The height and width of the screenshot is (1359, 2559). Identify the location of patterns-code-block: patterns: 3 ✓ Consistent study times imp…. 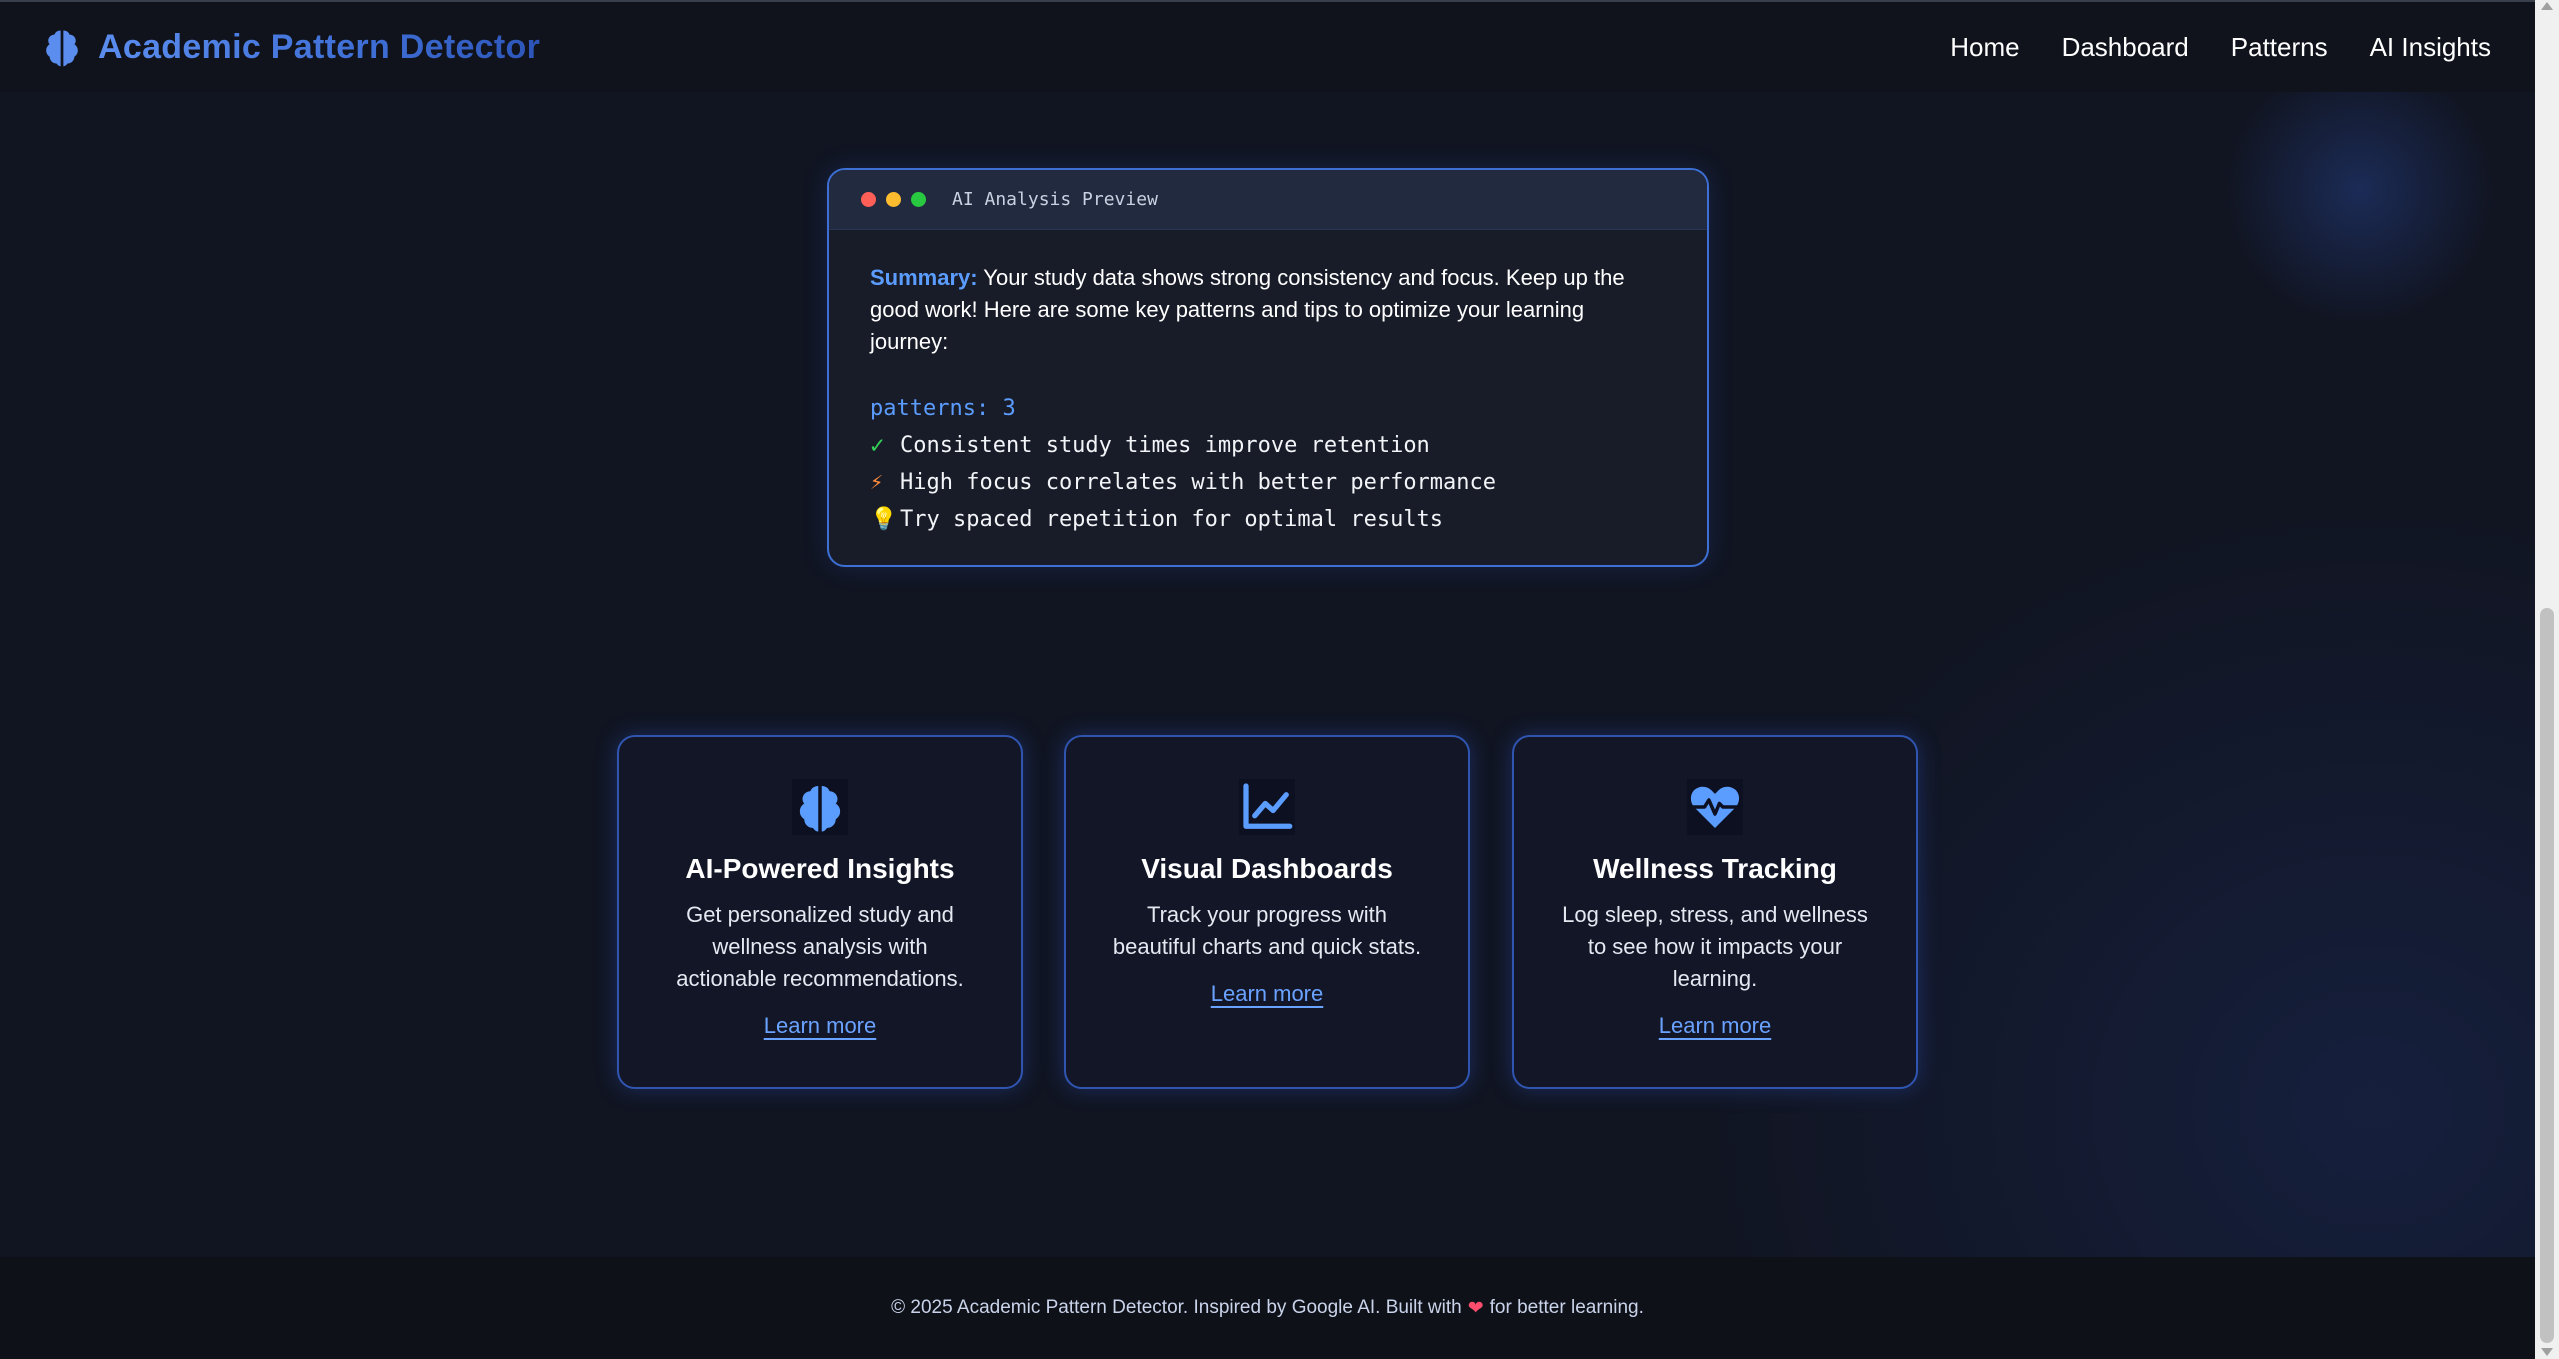
(1268, 464).